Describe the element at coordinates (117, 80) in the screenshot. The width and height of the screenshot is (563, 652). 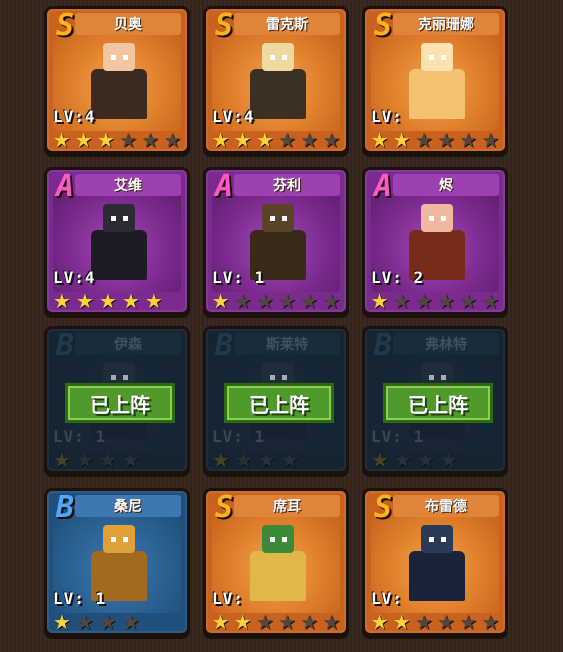
I see `hero-card: S 贝奥 LV:4 ★ ★ ★ ★ ★ ★` at that location.